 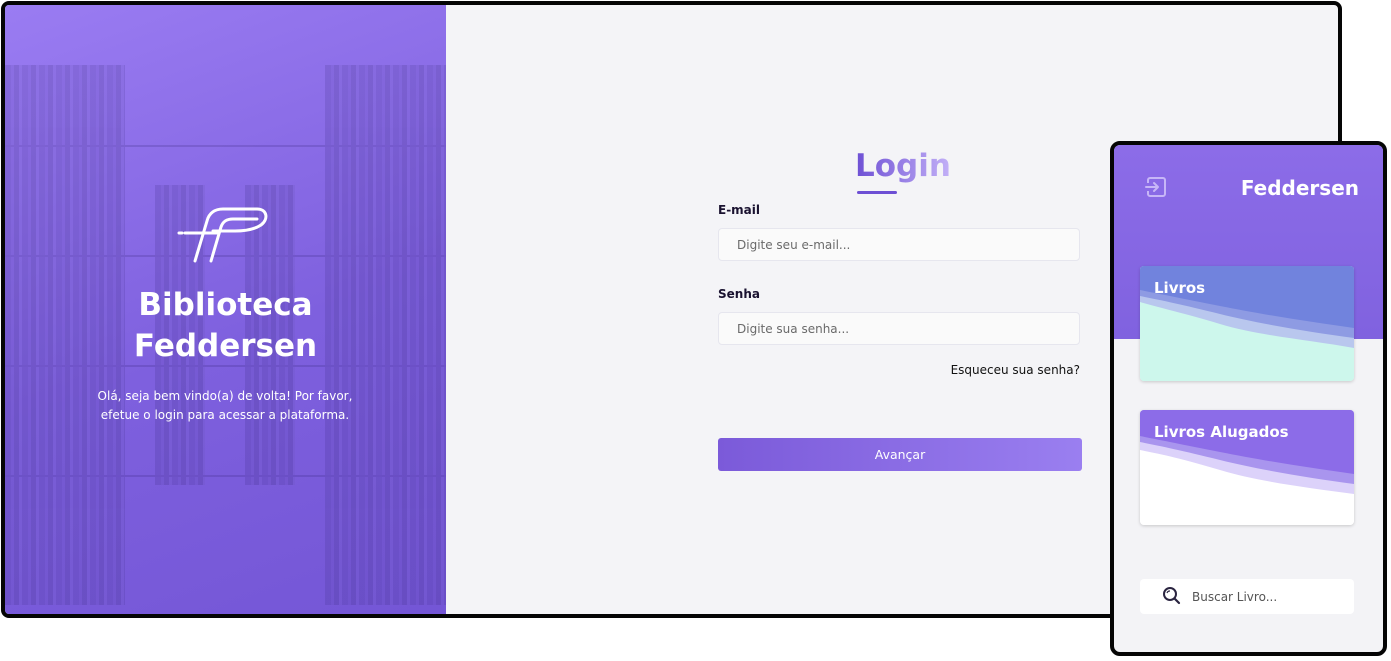 I want to click on mobile-search-input, so click(x=1271, y=596).